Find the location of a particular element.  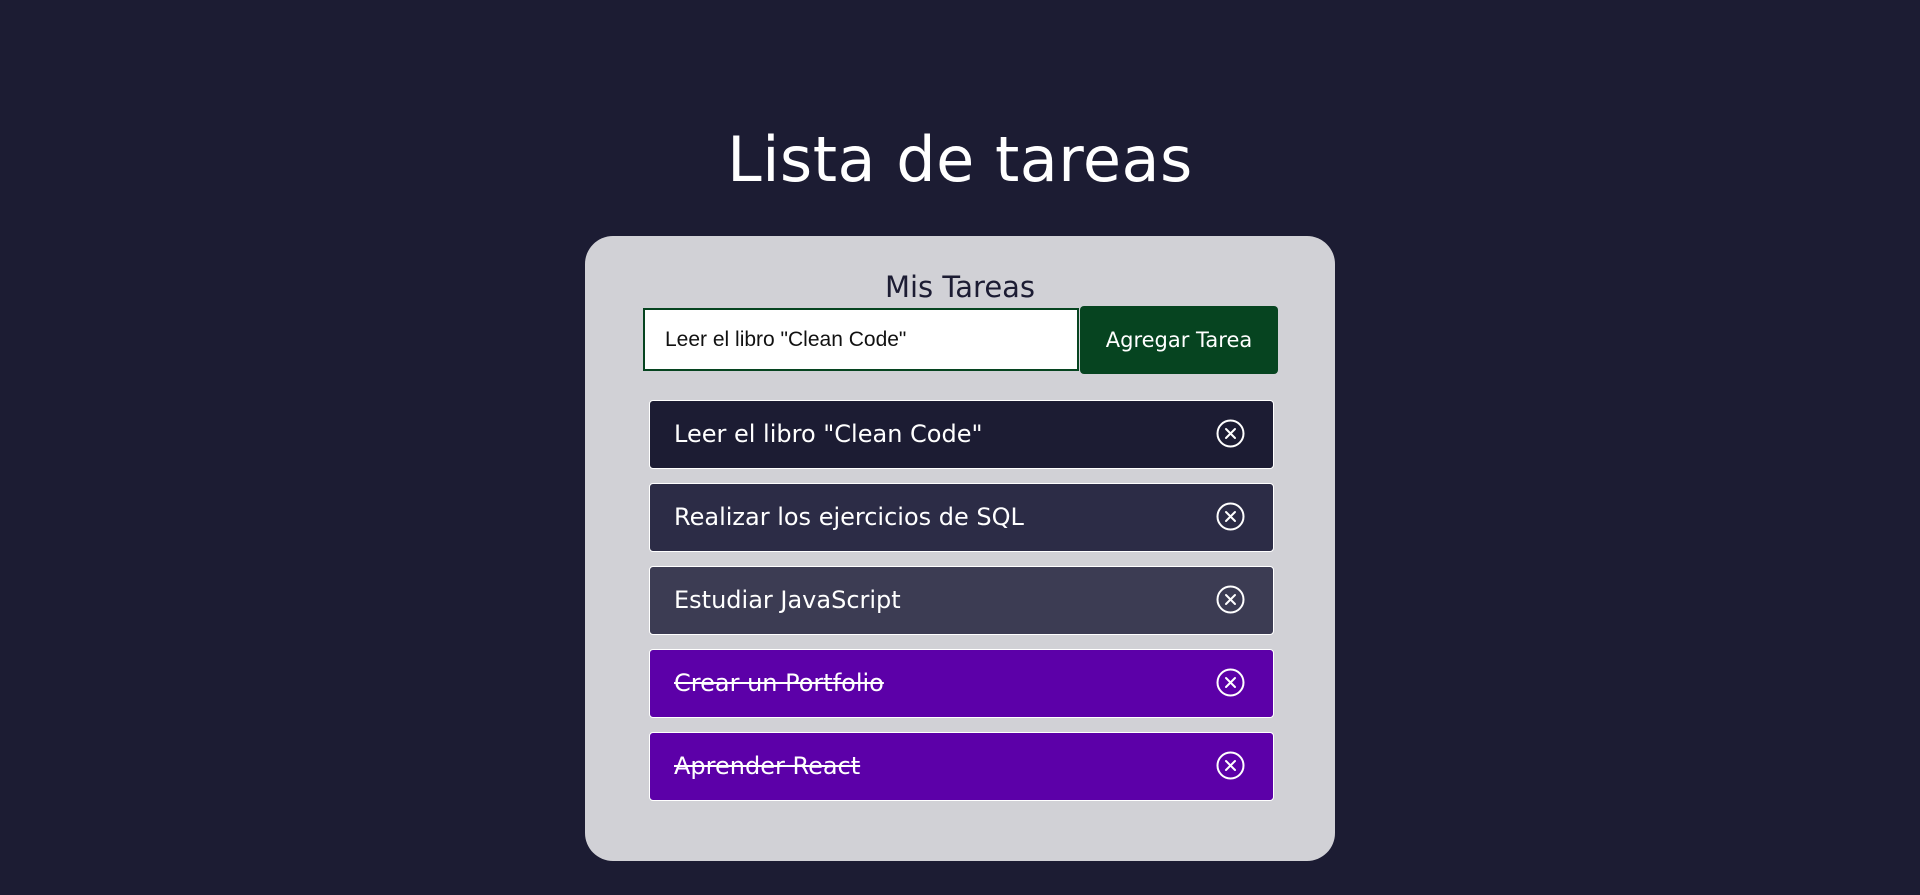

task-item: Estudiar JavaScript is located at coordinates (961, 600).